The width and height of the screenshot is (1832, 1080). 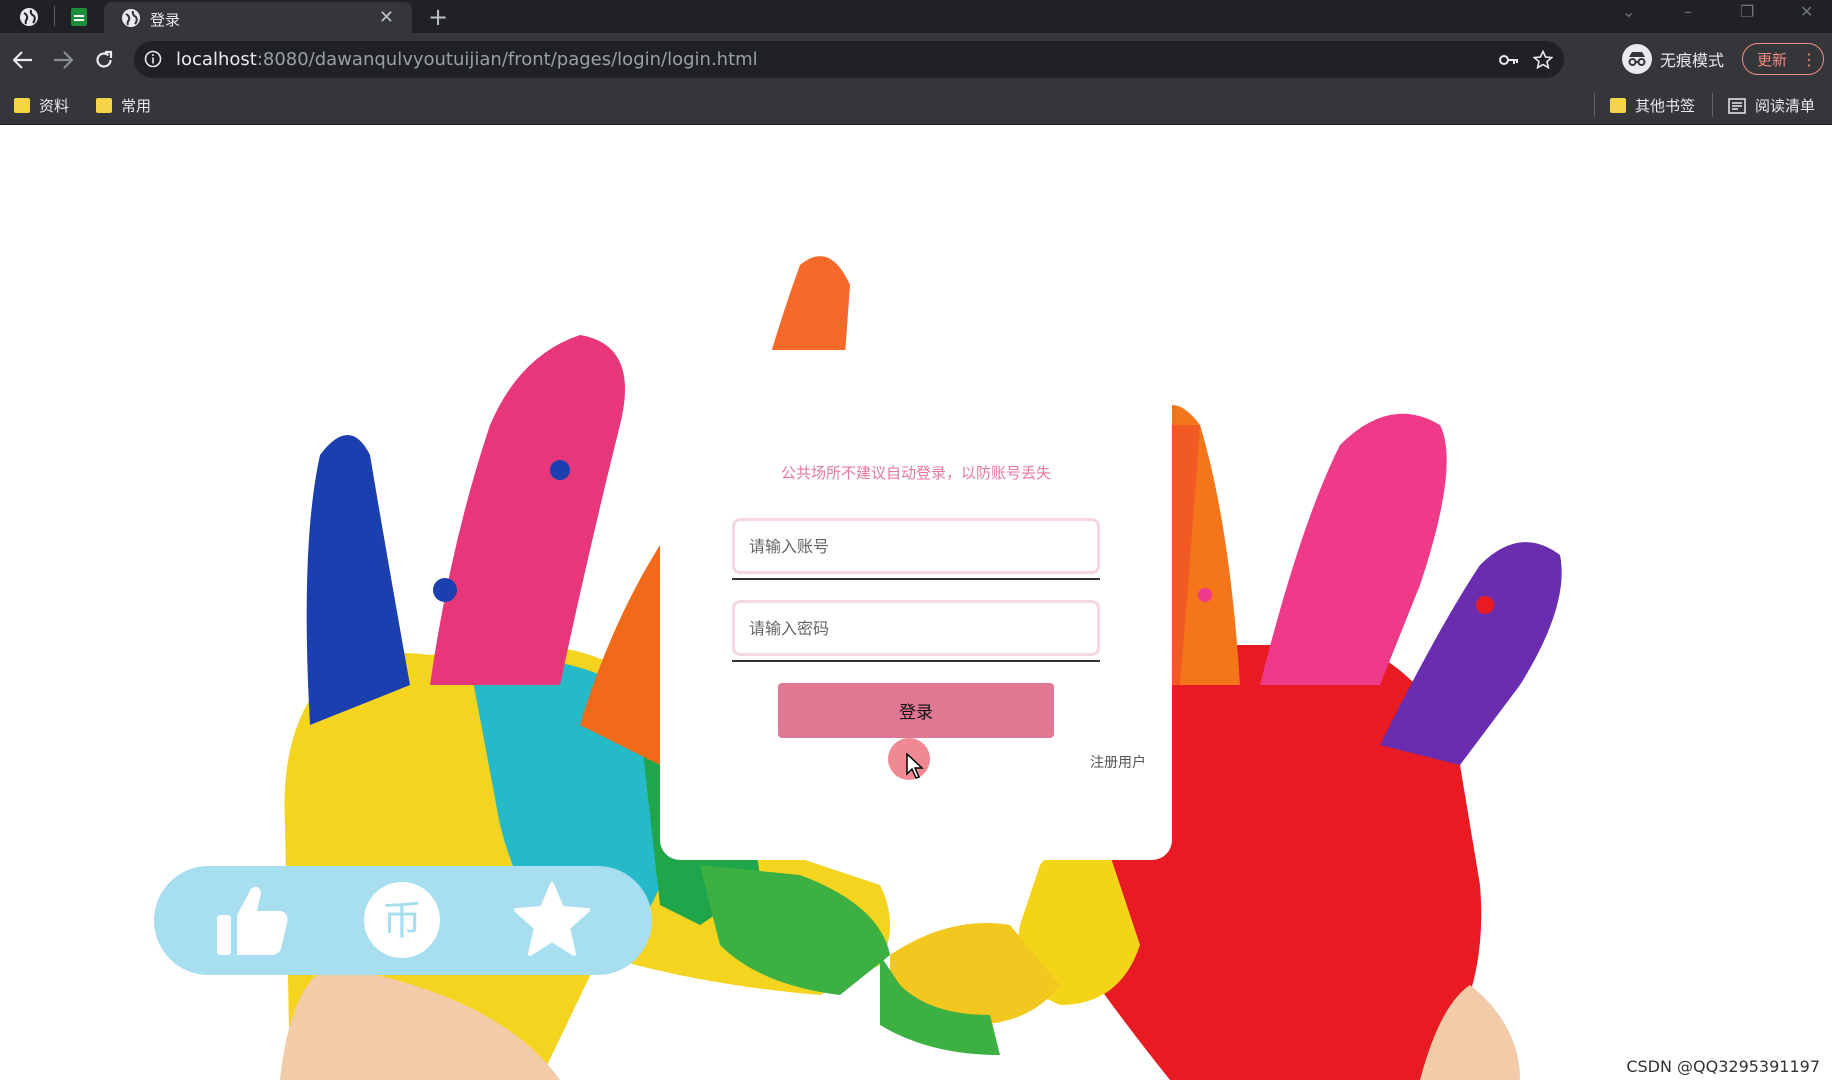 I want to click on bookmark-folder-other: 其他书签, so click(x=1652, y=105).